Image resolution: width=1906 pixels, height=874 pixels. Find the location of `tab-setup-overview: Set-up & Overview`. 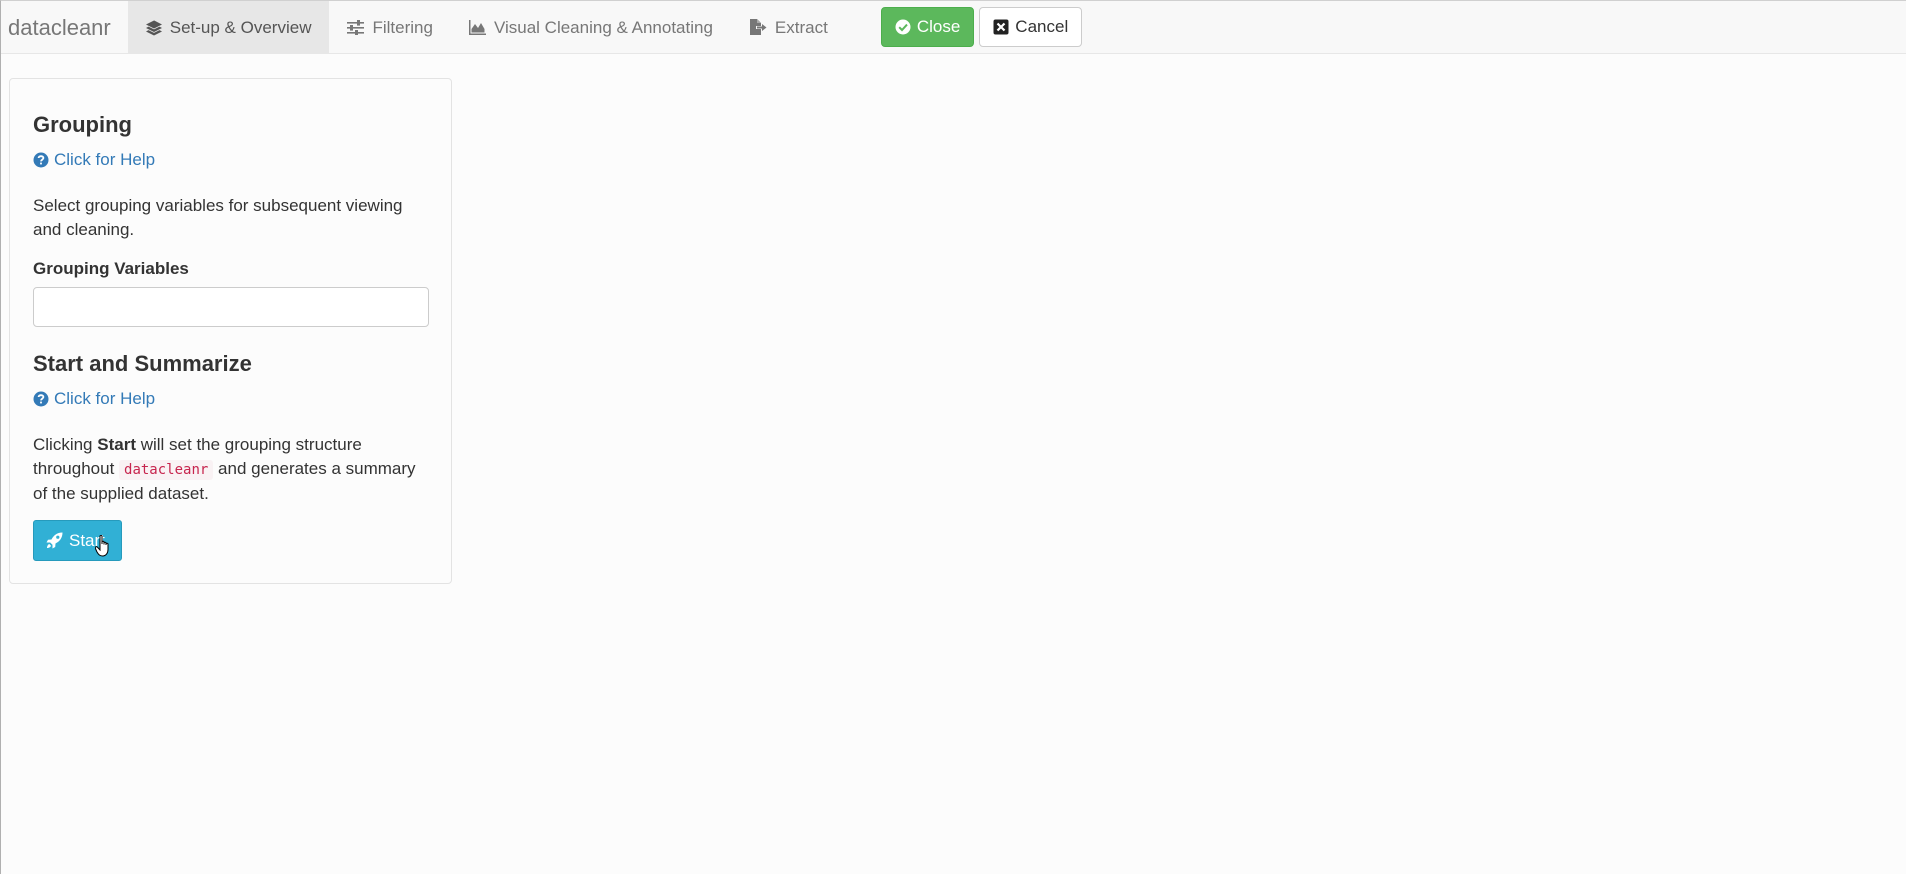

tab-setup-overview: Set-up & Overview is located at coordinates (228, 27).